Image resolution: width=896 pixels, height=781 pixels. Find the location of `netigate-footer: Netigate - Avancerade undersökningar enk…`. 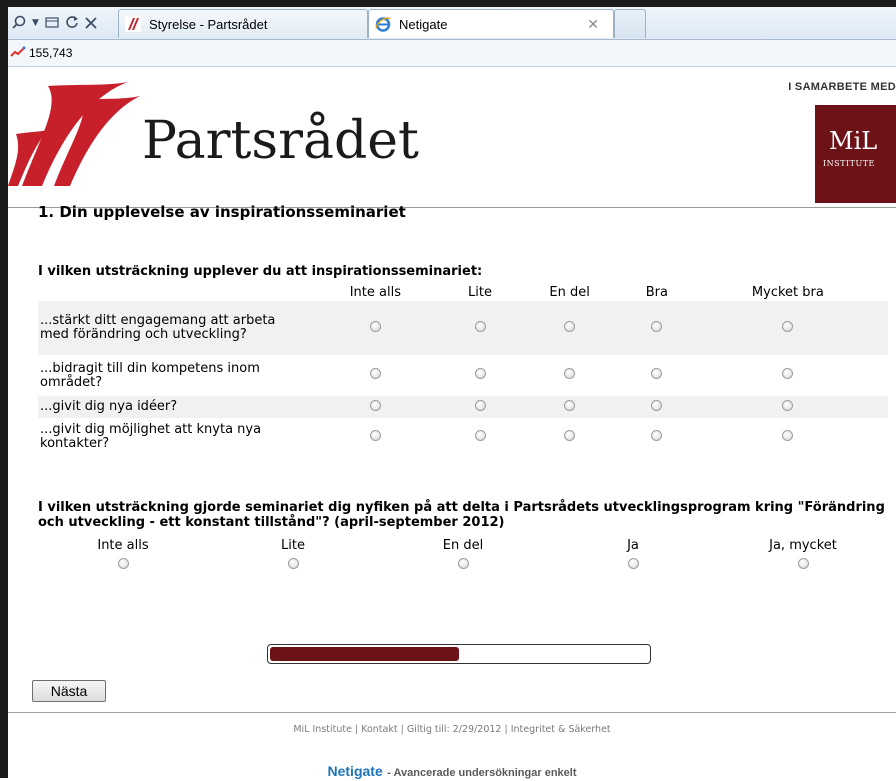

netigate-footer: Netigate - Avancerade undersökningar enk… is located at coordinates (452, 772).